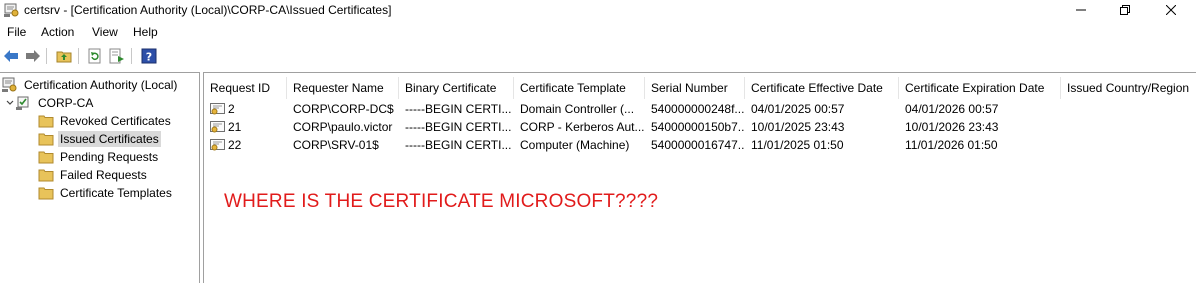  What do you see at coordinates (441, 201) in the screenshot?
I see `annotation-text: WHERE IS THE CERTIFICATE MICROSOFT????` at bounding box center [441, 201].